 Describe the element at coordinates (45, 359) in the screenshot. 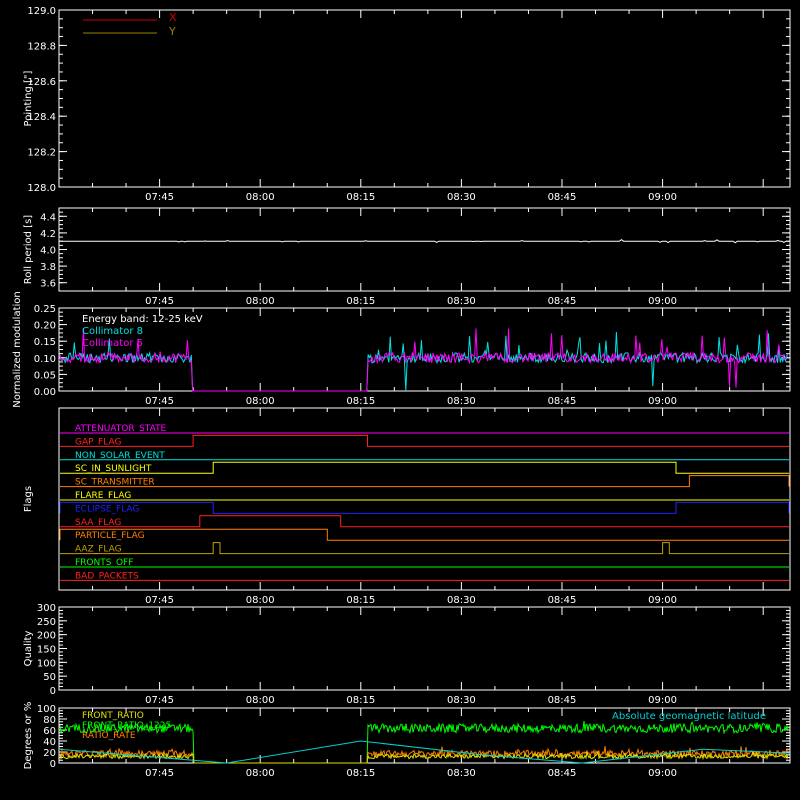

I see `y-tick-label: 0.10` at that location.